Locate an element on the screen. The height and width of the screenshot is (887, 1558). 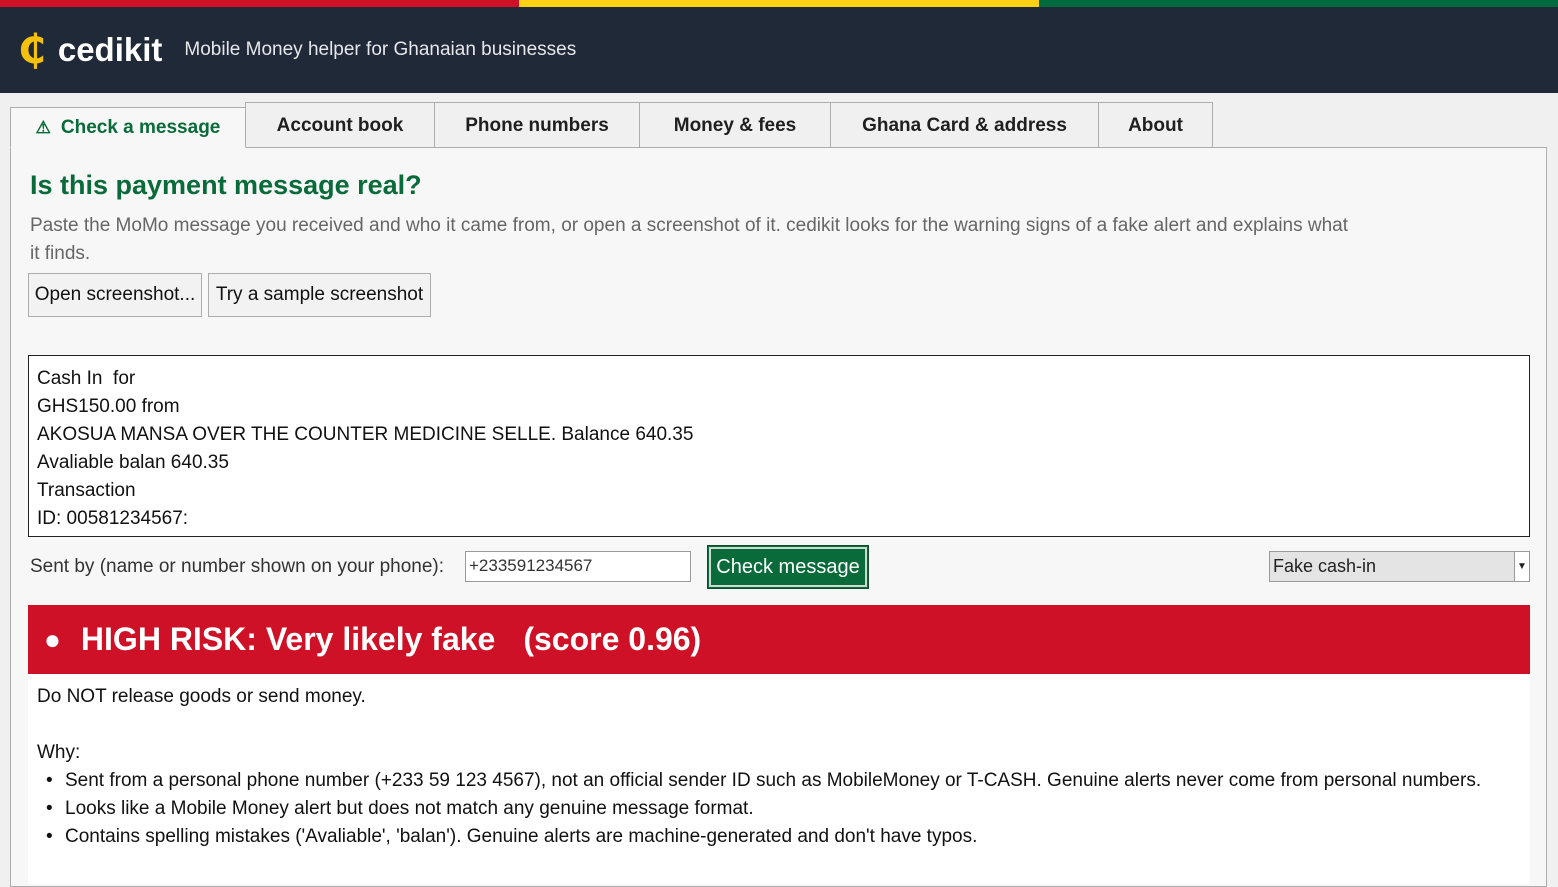
ghana-flag-stripe is located at coordinates (779, 3).